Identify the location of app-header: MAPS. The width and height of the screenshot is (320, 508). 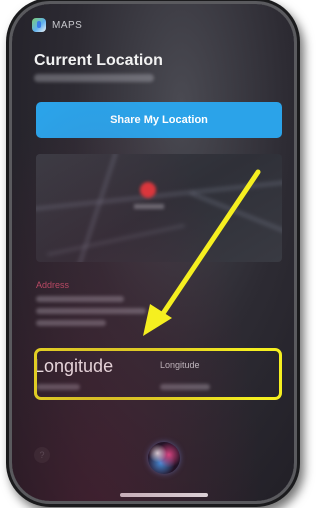
(57, 25).